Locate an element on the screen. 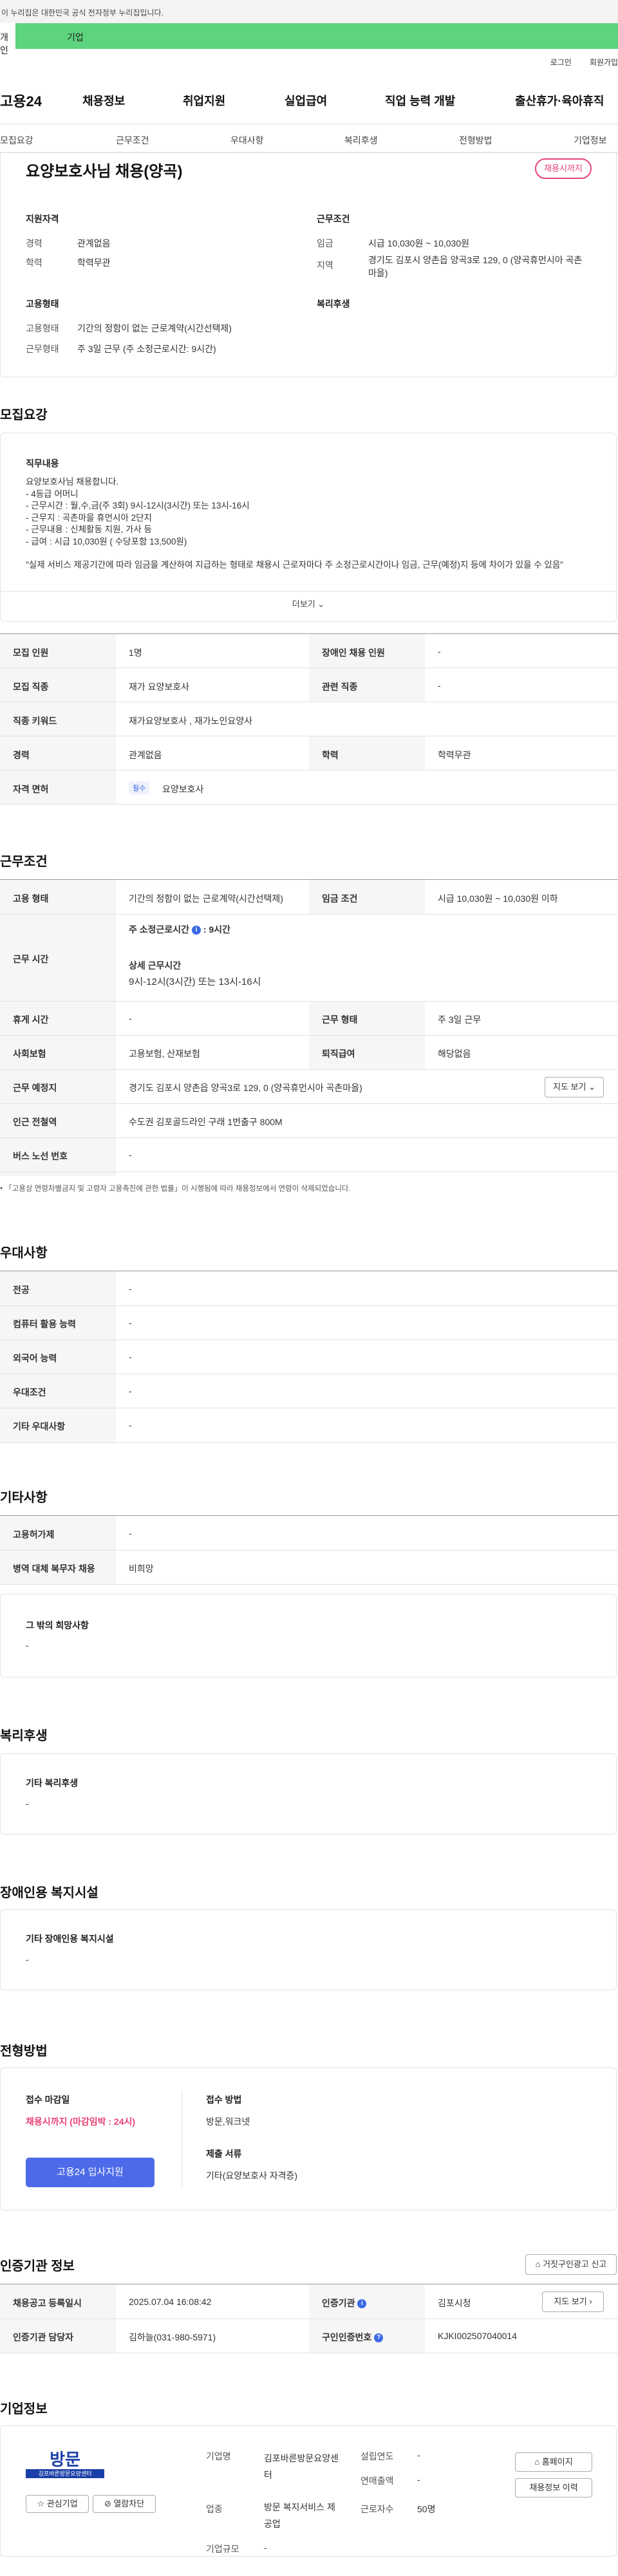  recruit-section-title: 모집요강 is located at coordinates (24, 415).